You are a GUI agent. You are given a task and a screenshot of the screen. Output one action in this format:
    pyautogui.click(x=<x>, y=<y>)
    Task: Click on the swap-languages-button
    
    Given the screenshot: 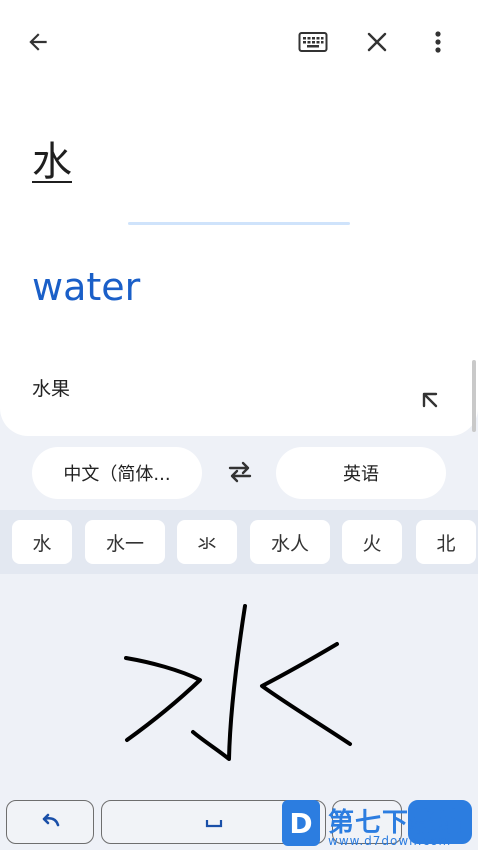 What is the action you would take?
    pyautogui.click(x=240, y=474)
    